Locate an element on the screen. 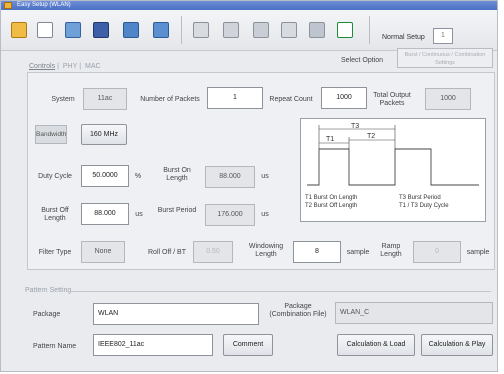  transfer-icon is located at coordinates (131, 30).